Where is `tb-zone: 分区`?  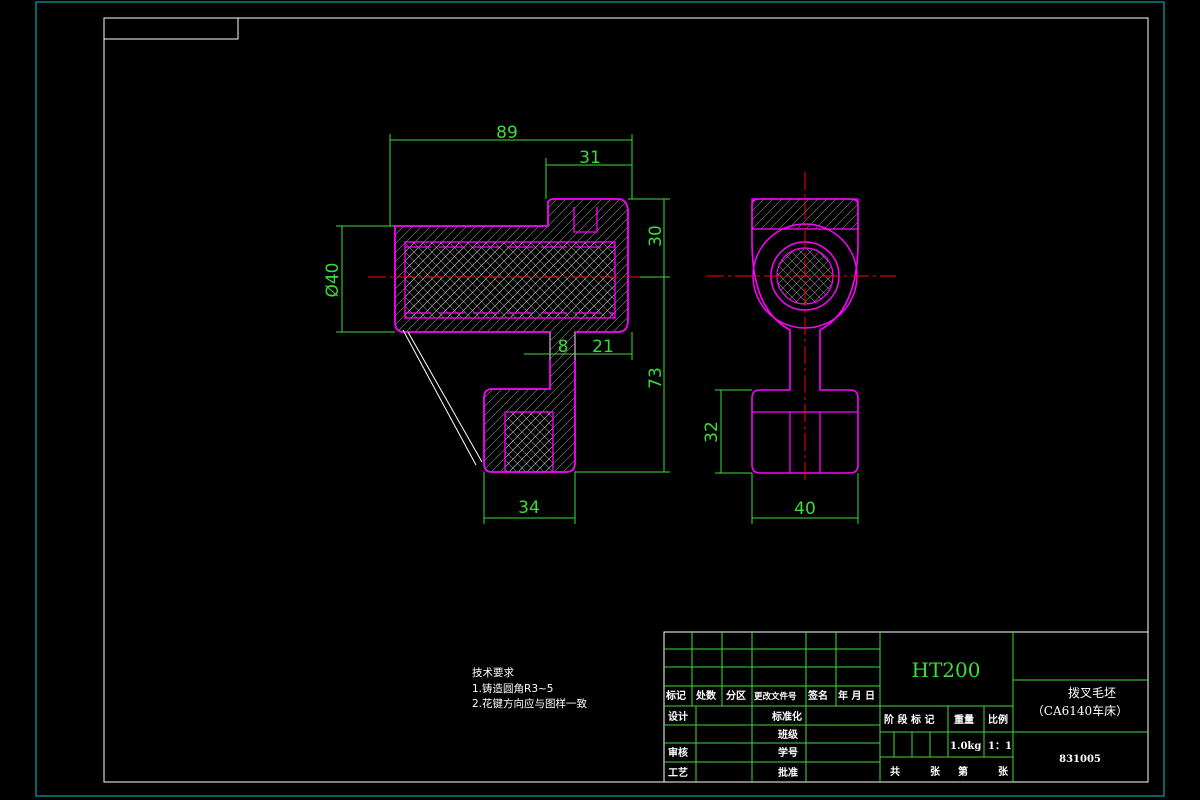
tb-zone: 分区 is located at coordinates (736, 695).